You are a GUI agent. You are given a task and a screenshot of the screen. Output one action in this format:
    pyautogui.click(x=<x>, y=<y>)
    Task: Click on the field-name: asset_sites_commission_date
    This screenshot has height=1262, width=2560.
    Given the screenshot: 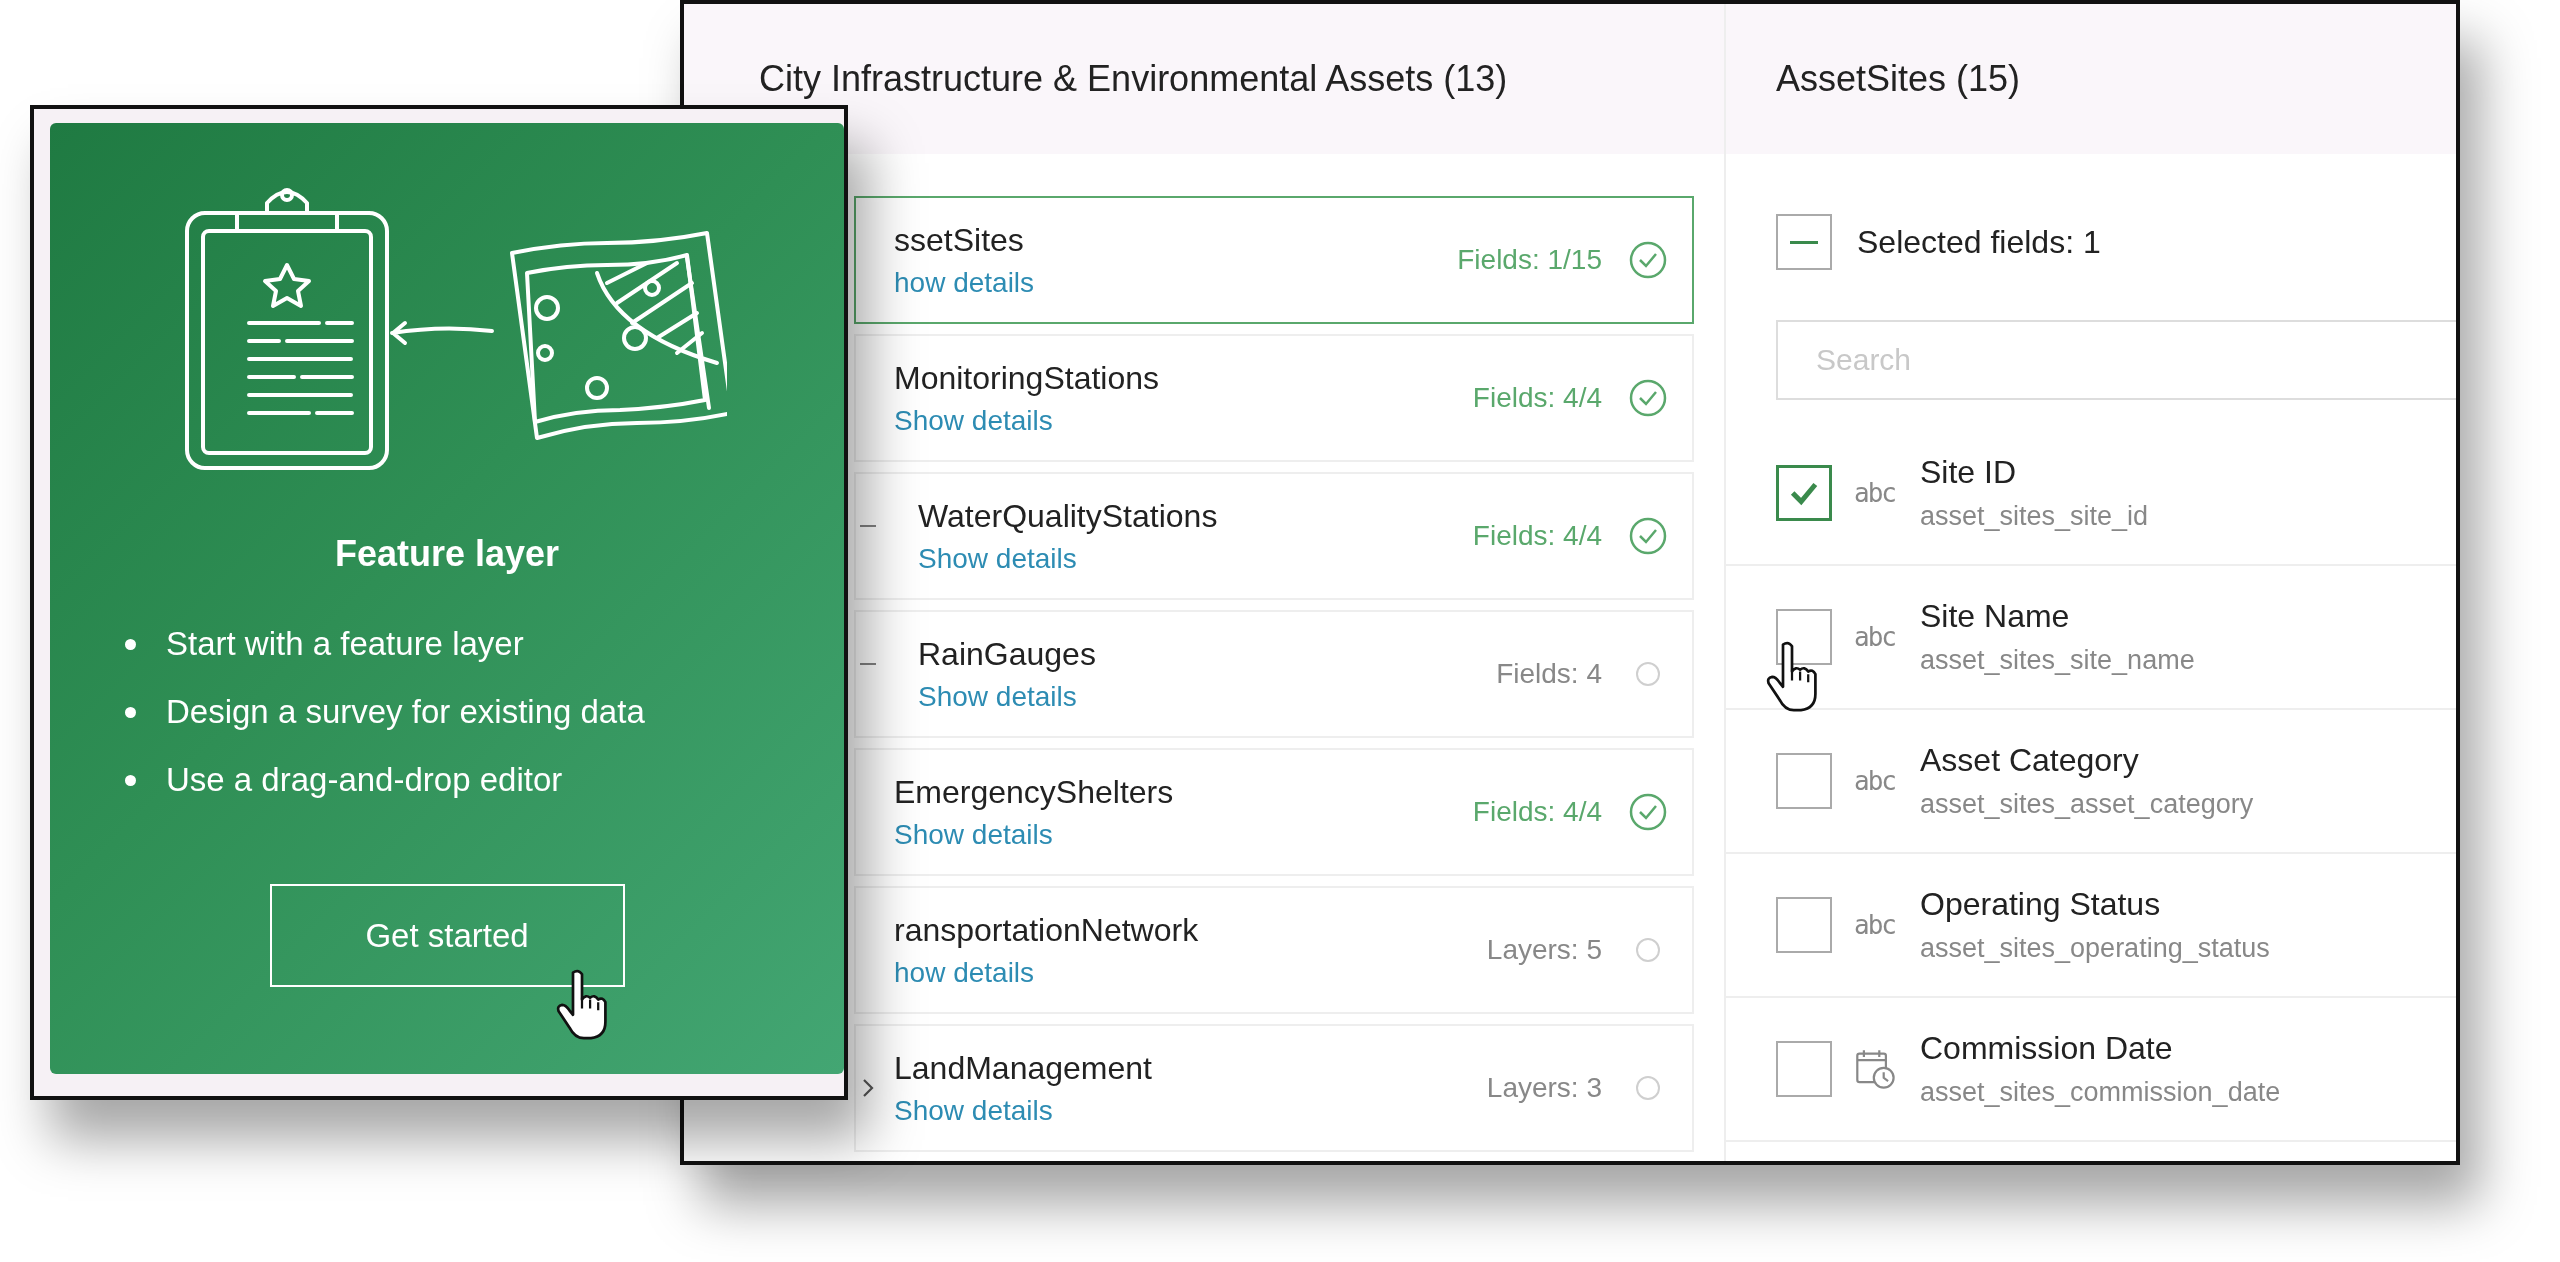 What is the action you would take?
    pyautogui.click(x=2100, y=1092)
    